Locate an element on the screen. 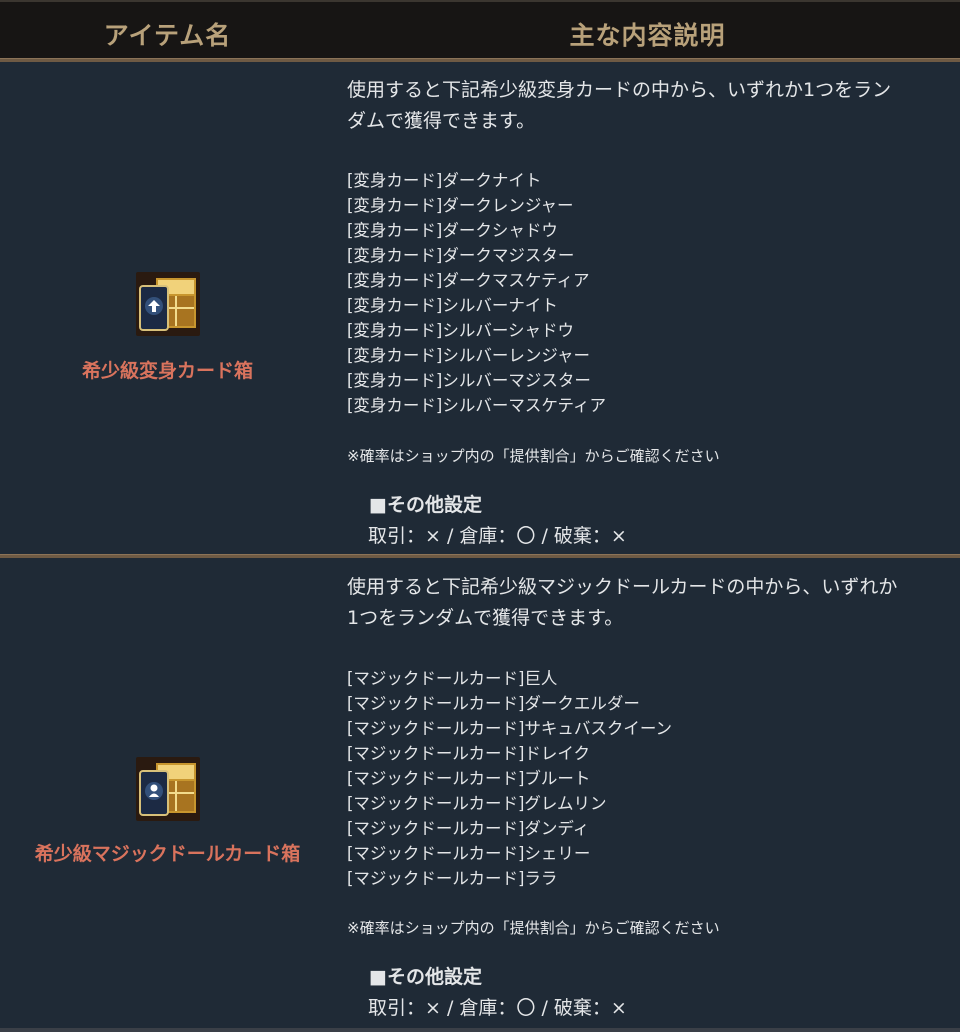 This screenshot has width=960, height=1032. list-item: [マジックドールカード]ダンディ is located at coordinates (468, 828).